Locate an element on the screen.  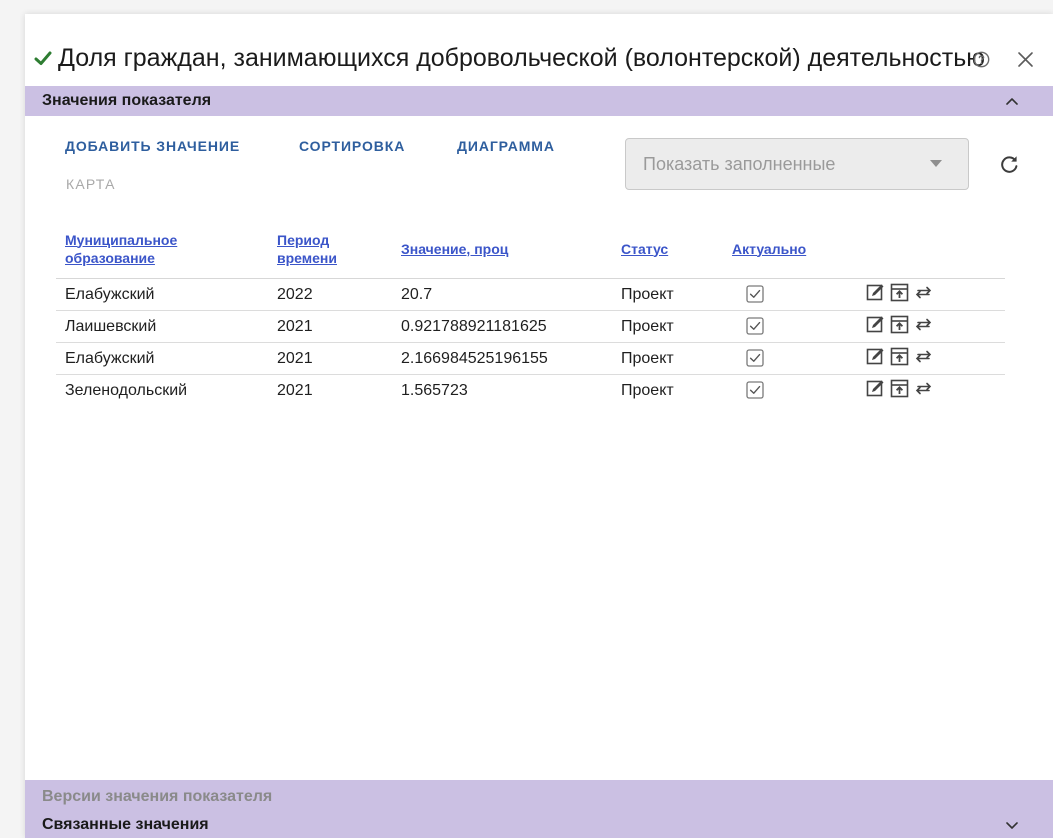
chevron-down-icon is located at coordinates (1012, 826).